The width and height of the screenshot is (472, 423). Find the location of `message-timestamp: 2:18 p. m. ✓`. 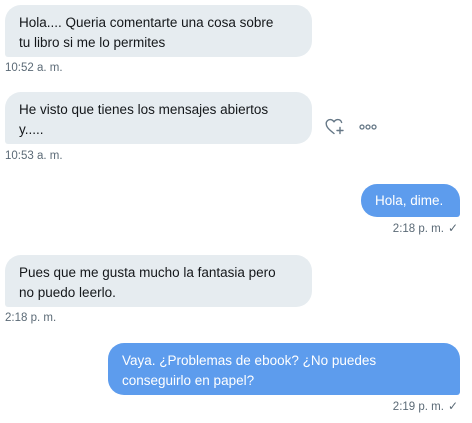

message-timestamp: 2:18 p. m. ✓ is located at coordinates (425, 228).